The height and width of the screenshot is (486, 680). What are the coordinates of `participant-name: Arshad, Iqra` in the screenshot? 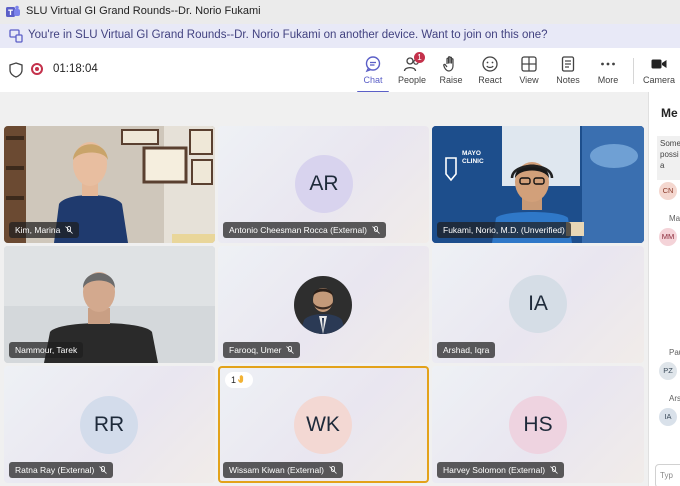 It's located at (466, 350).